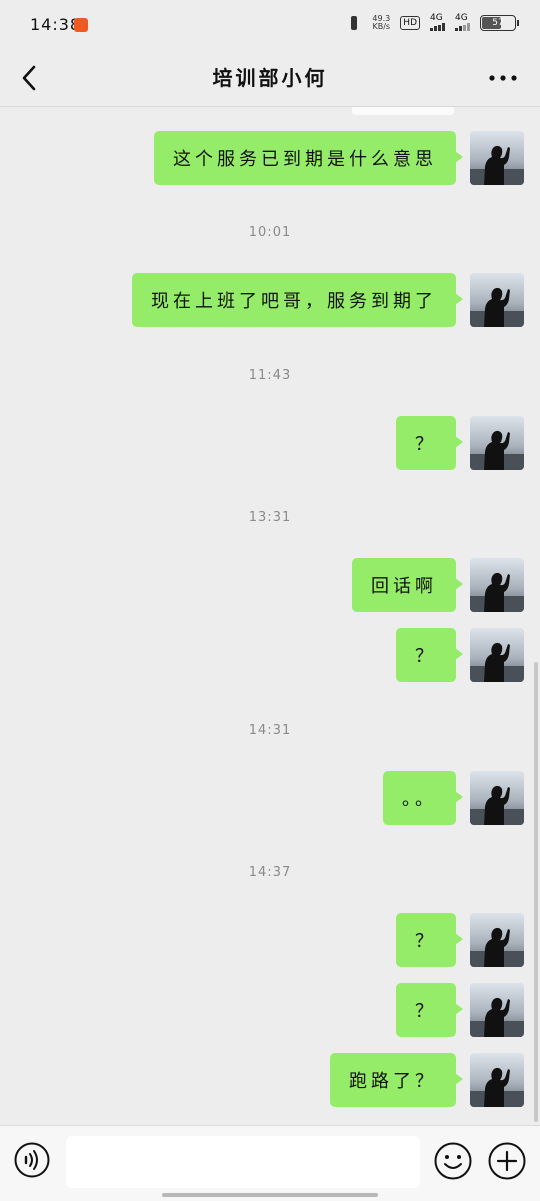 Image resolution: width=540 pixels, height=1201 pixels. Describe the element at coordinates (32, 1160) in the screenshot. I see `voice-icon` at that location.